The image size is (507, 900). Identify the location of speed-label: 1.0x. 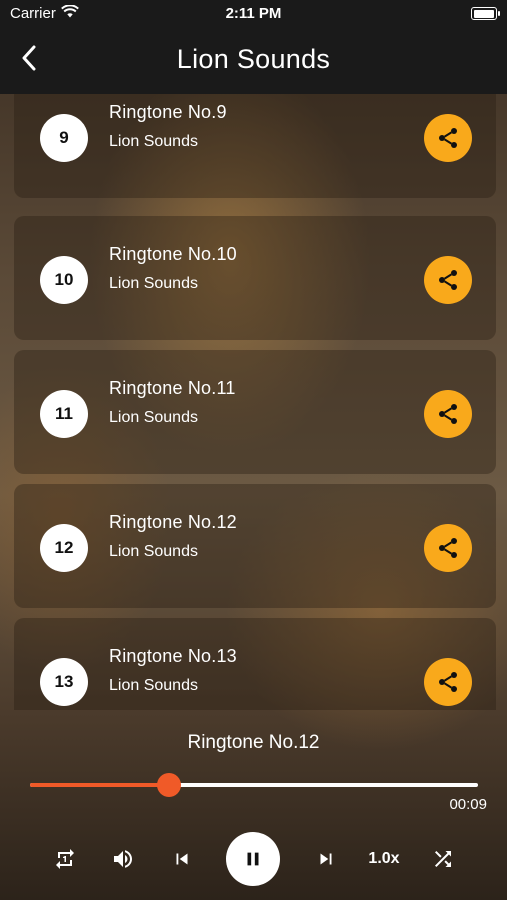
(384, 858).